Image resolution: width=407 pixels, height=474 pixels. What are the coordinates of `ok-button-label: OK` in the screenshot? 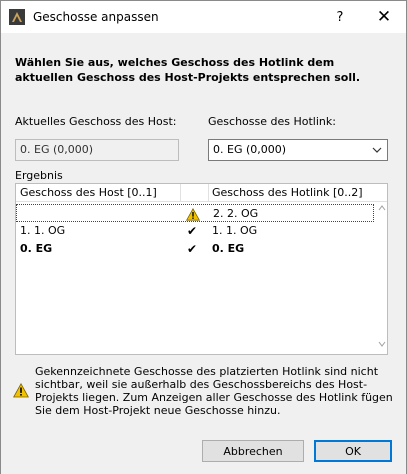 It's located at (353, 451).